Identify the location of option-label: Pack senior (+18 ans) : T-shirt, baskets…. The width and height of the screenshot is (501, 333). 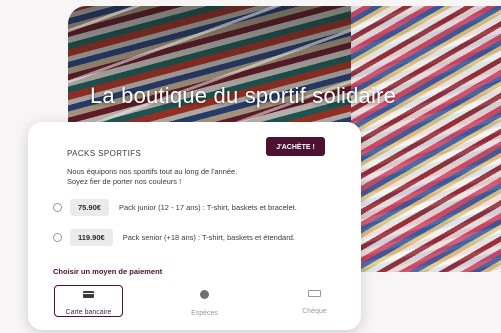
(208, 237).